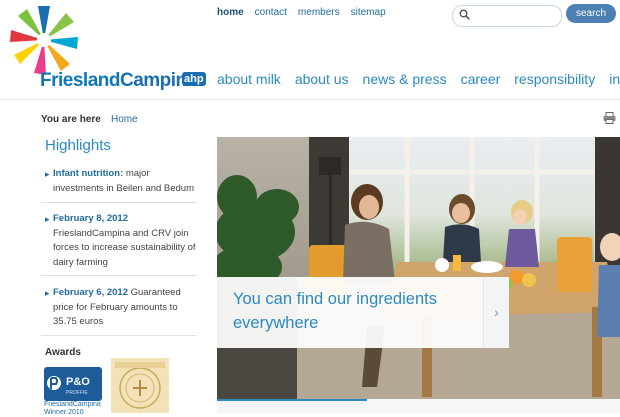 This screenshot has height=417, width=620. Describe the element at coordinates (418, 406) in the screenshot. I see `hero-footer-bar` at that location.